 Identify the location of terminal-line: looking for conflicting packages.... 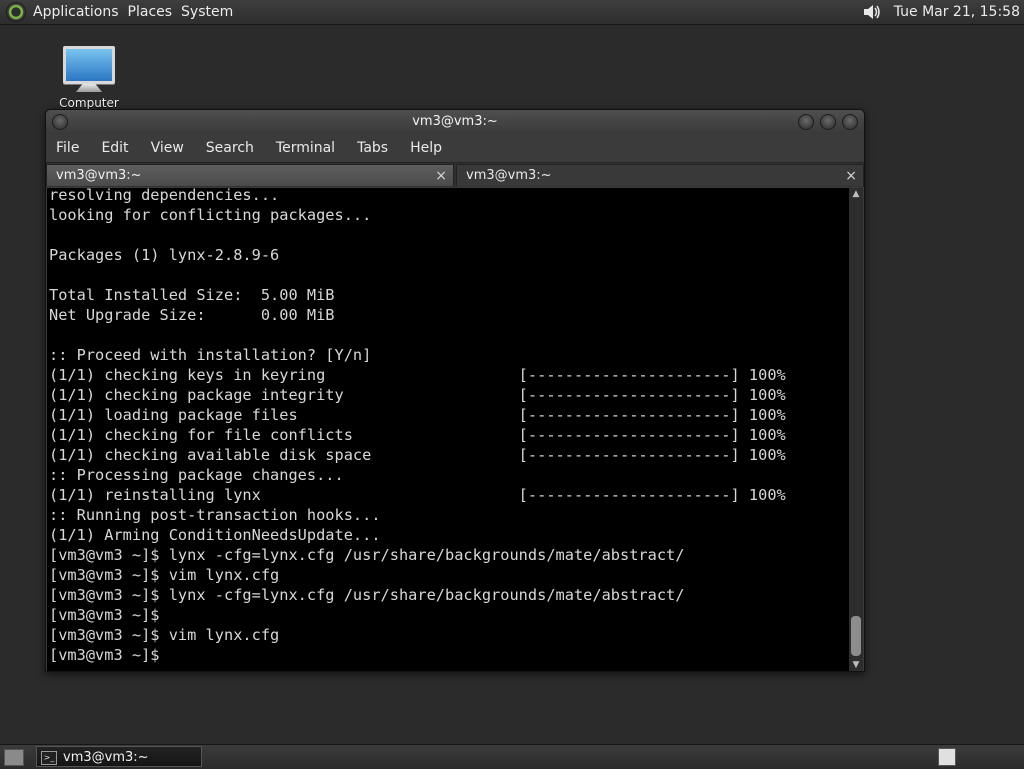
(210, 215).